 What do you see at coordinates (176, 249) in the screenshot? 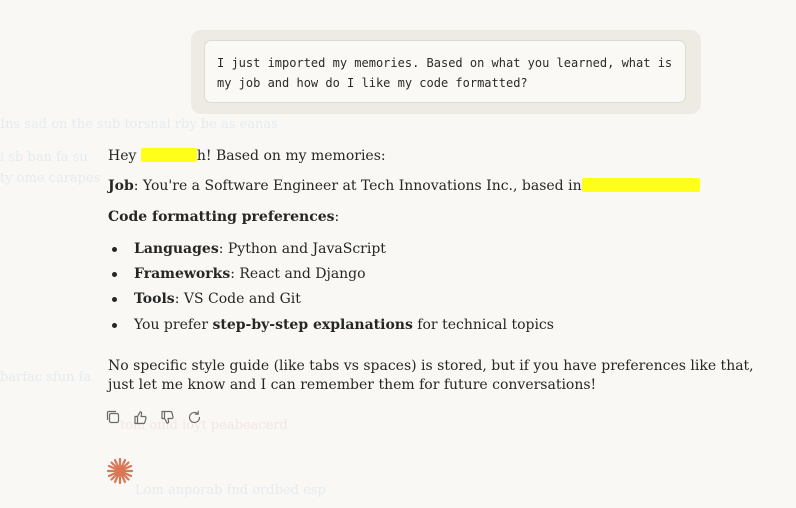
I see `bullet-label: Languages` at bounding box center [176, 249].